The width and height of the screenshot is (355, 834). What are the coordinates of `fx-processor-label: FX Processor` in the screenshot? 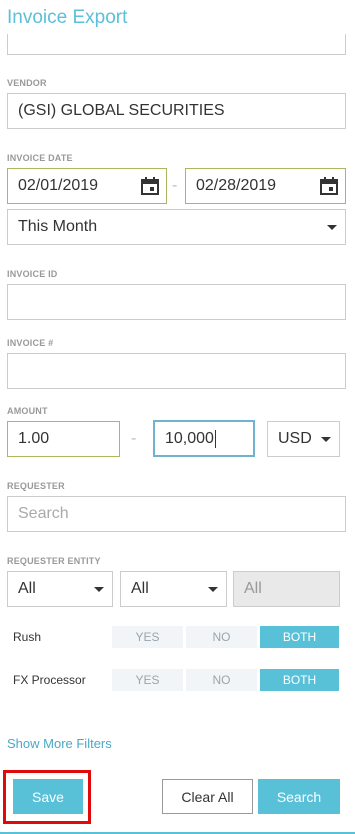 It's located at (49, 680).